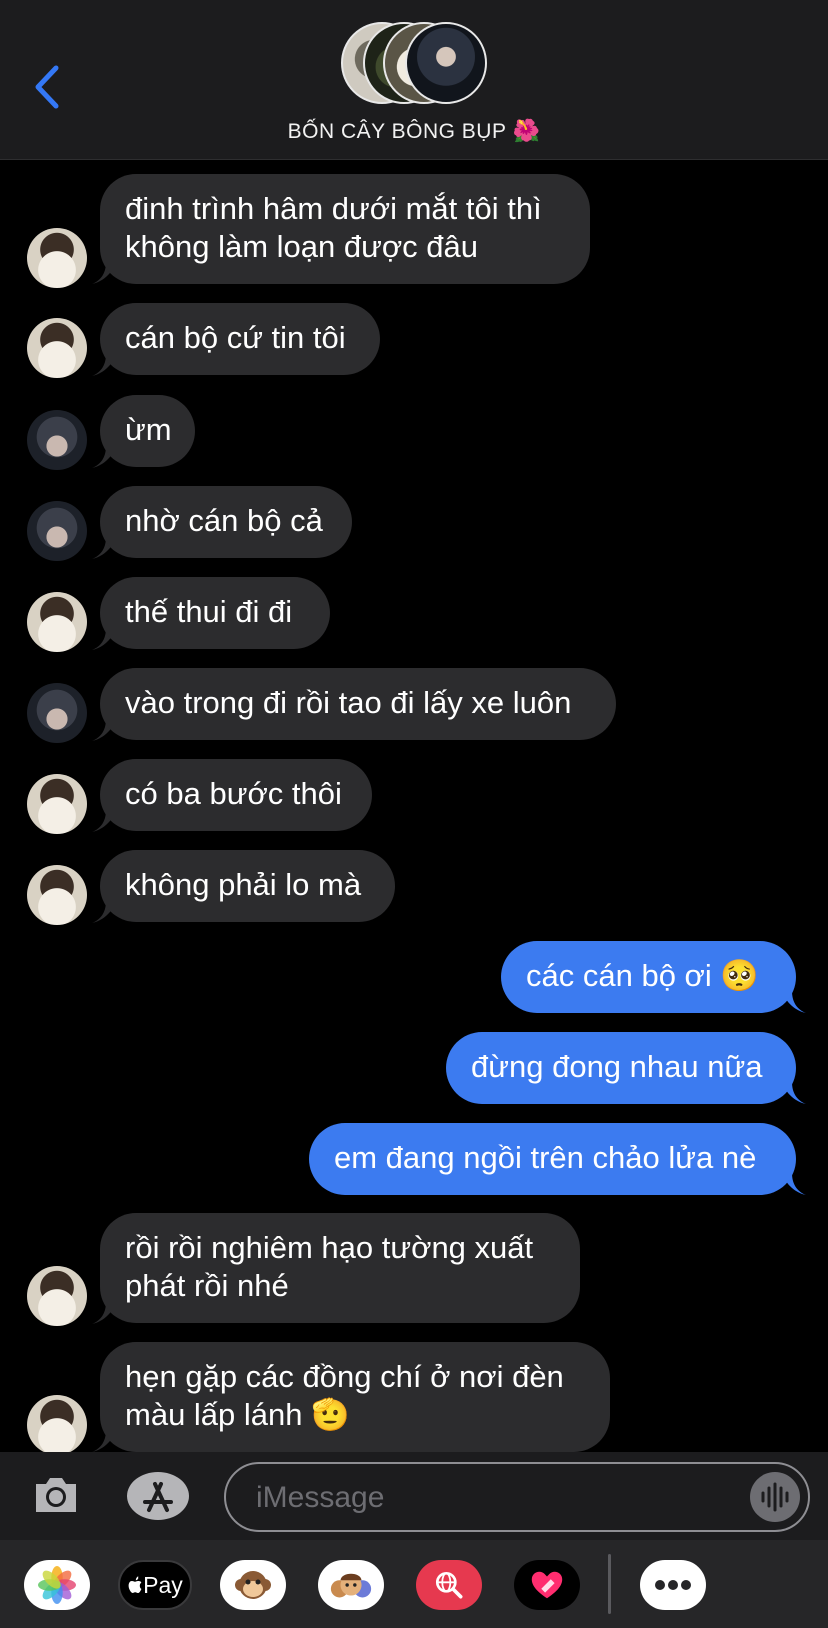 This screenshot has height=1628, width=828. I want to click on audio-record-button, so click(775, 1497).